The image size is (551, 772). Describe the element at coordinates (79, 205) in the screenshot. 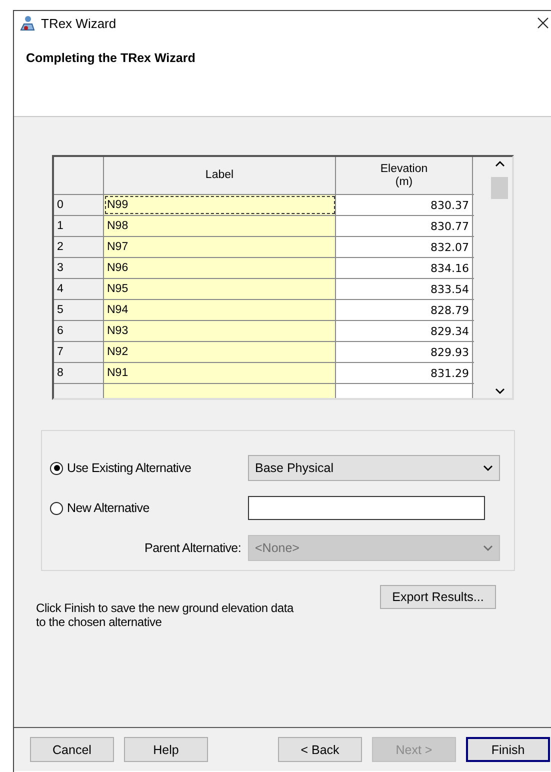

I see `row-number: 0` at that location.